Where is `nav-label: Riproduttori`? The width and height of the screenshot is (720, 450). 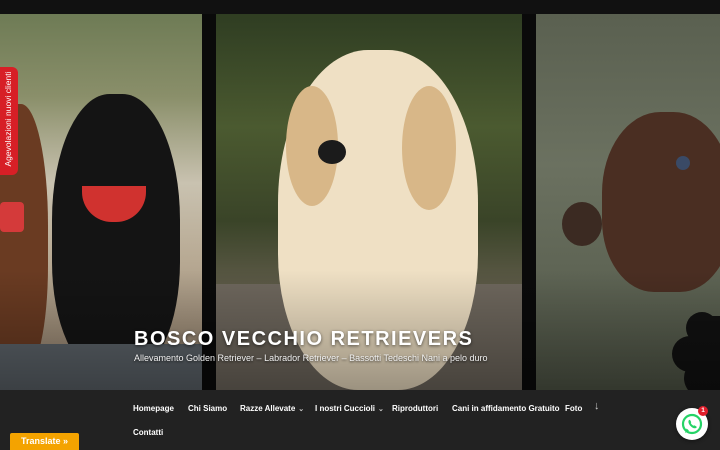
nav-label: Riproduttori is located at coordinates (415, 408).